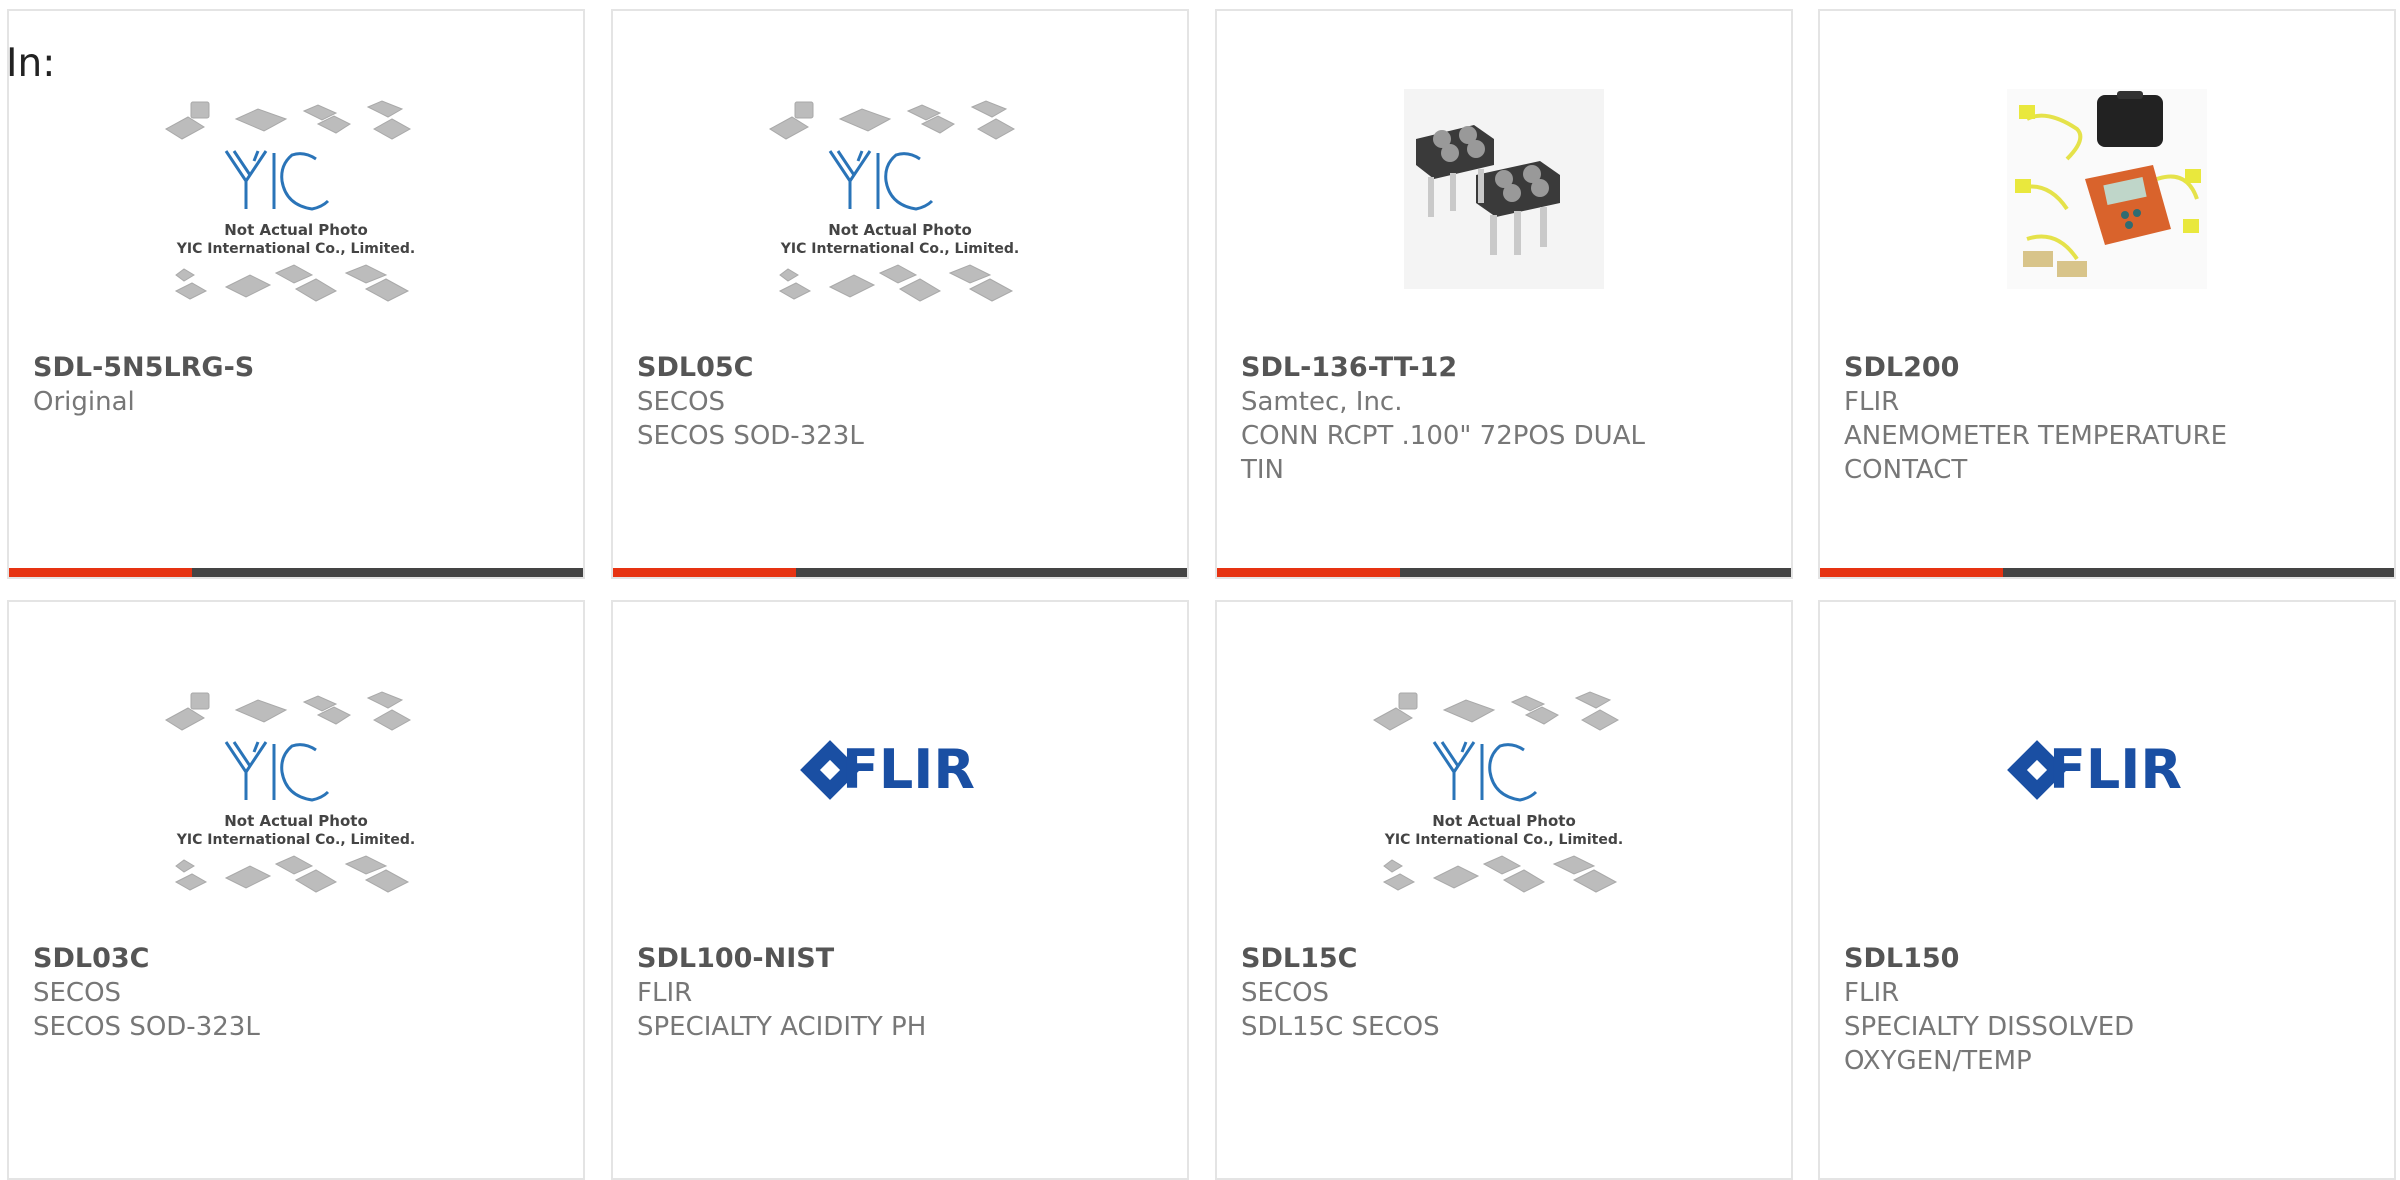  I want to click on description: SPECIALTY ACIDITY PH, so click(782, 1027).